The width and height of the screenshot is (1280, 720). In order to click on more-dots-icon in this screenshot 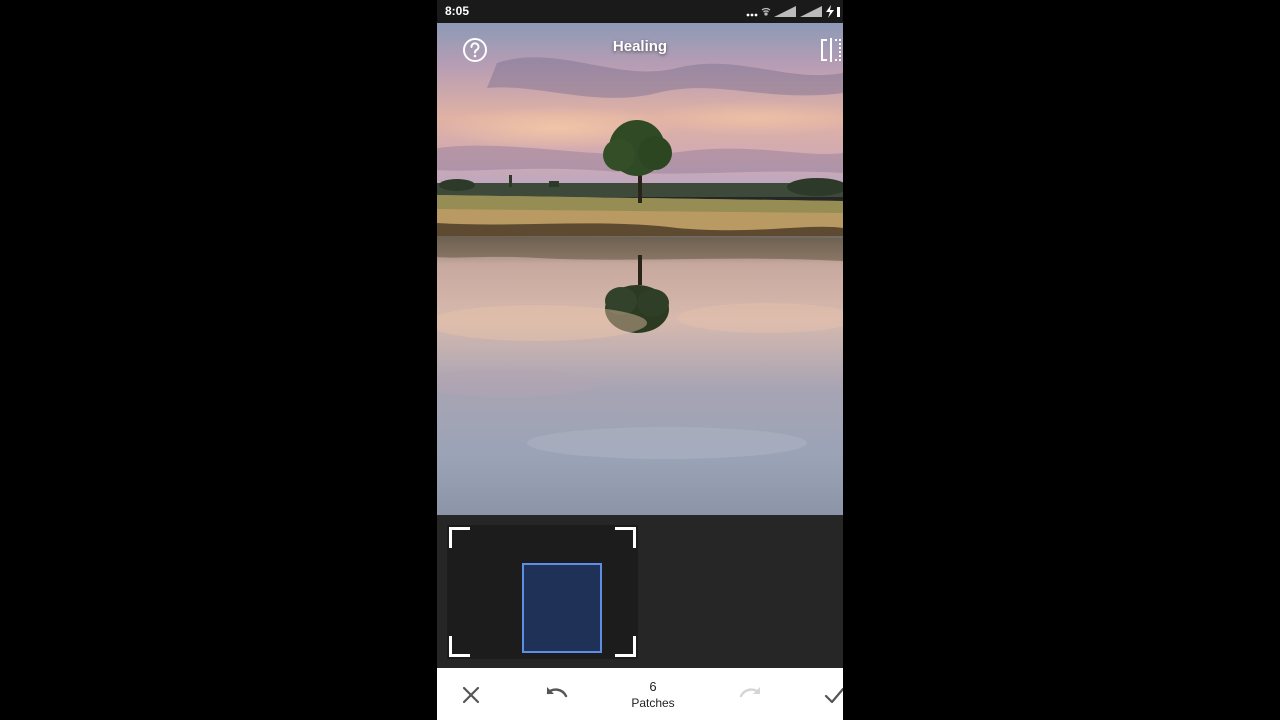, I will do `click(752, 15)`.